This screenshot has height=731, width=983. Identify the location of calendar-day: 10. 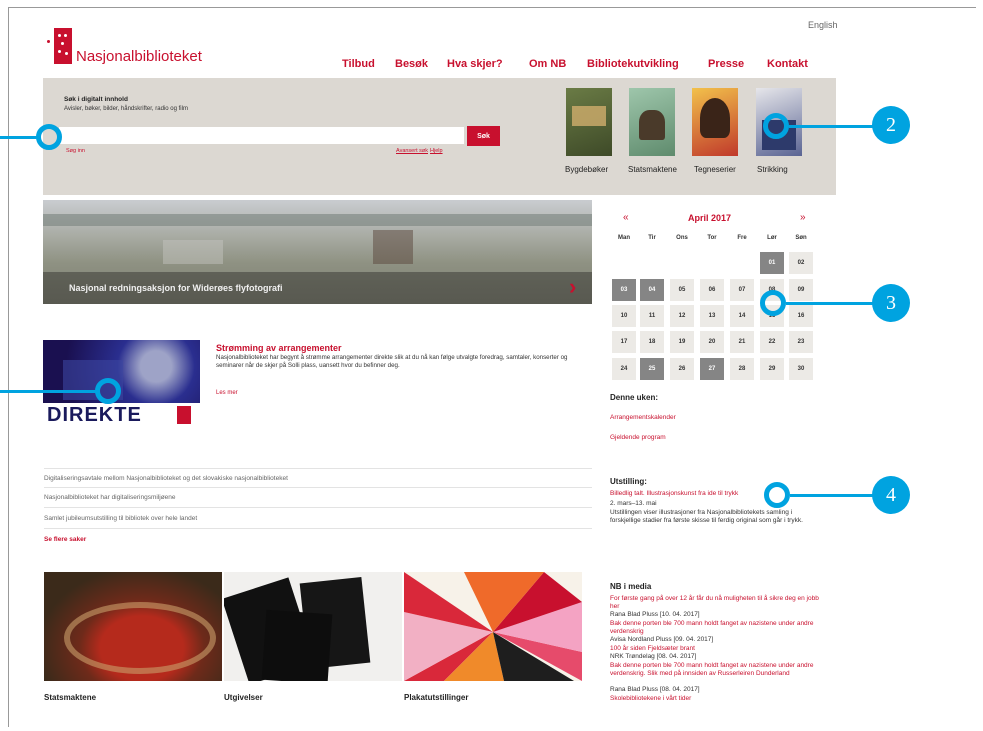
(624, 316).